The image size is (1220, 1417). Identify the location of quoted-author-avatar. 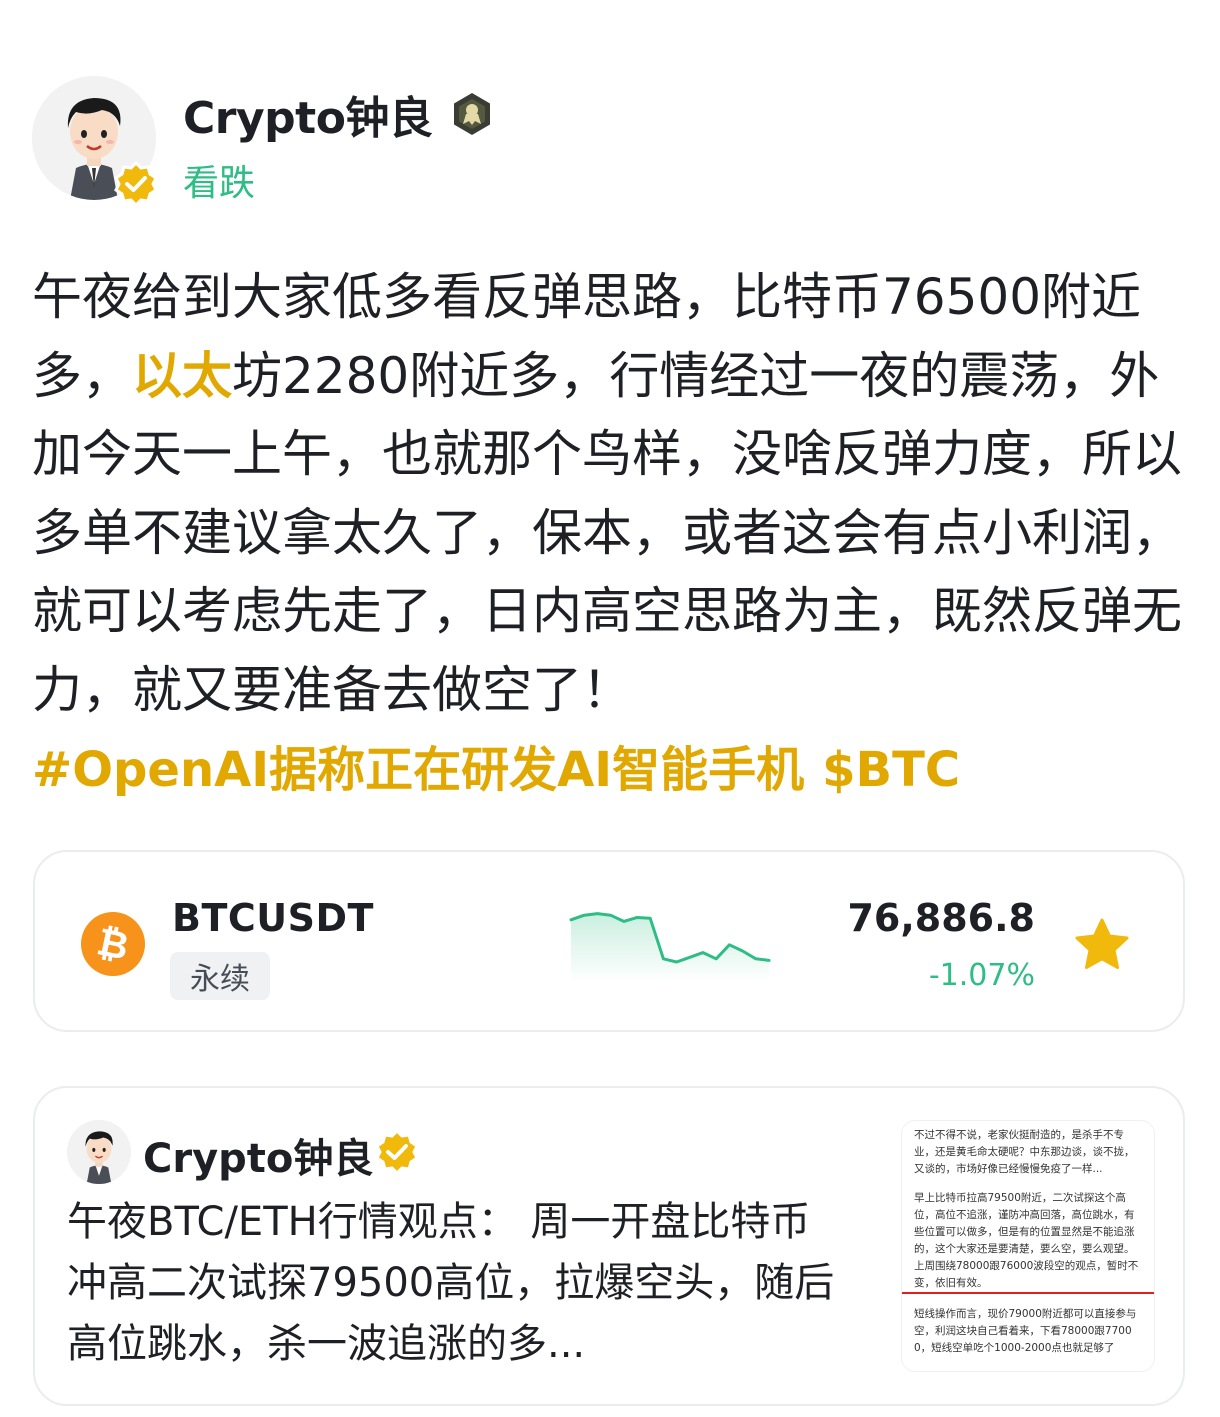
(99, 1152).